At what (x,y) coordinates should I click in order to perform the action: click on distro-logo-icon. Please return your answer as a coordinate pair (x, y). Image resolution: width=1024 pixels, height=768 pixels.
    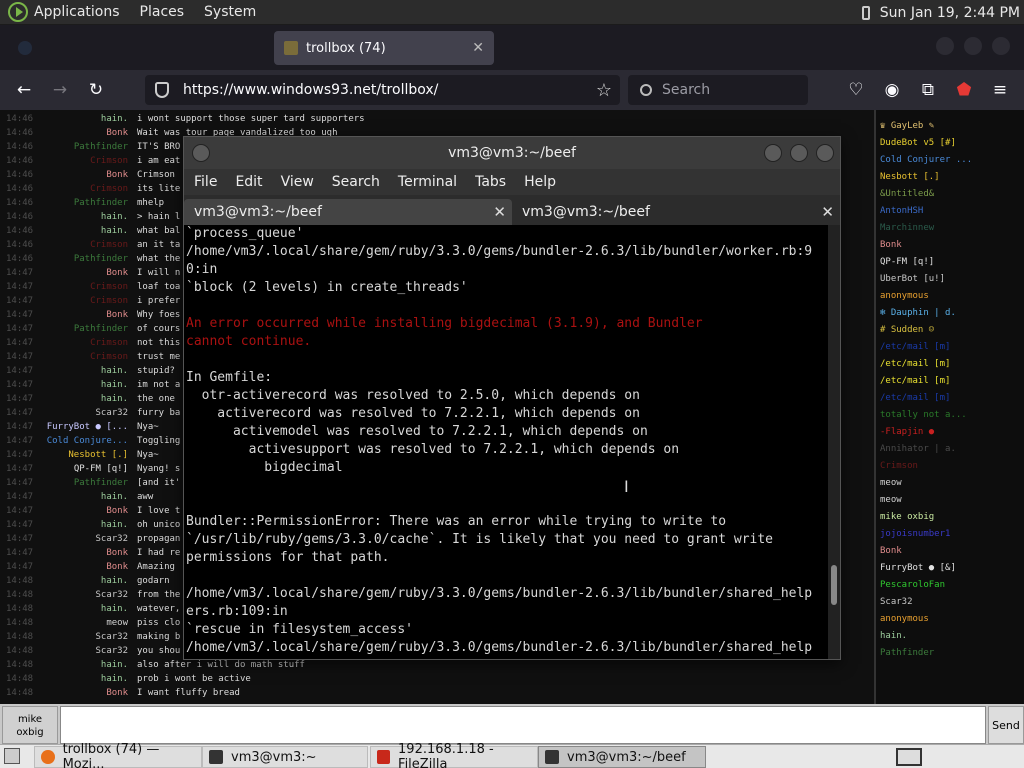
    Looking at the image, I should click on (18, 12).